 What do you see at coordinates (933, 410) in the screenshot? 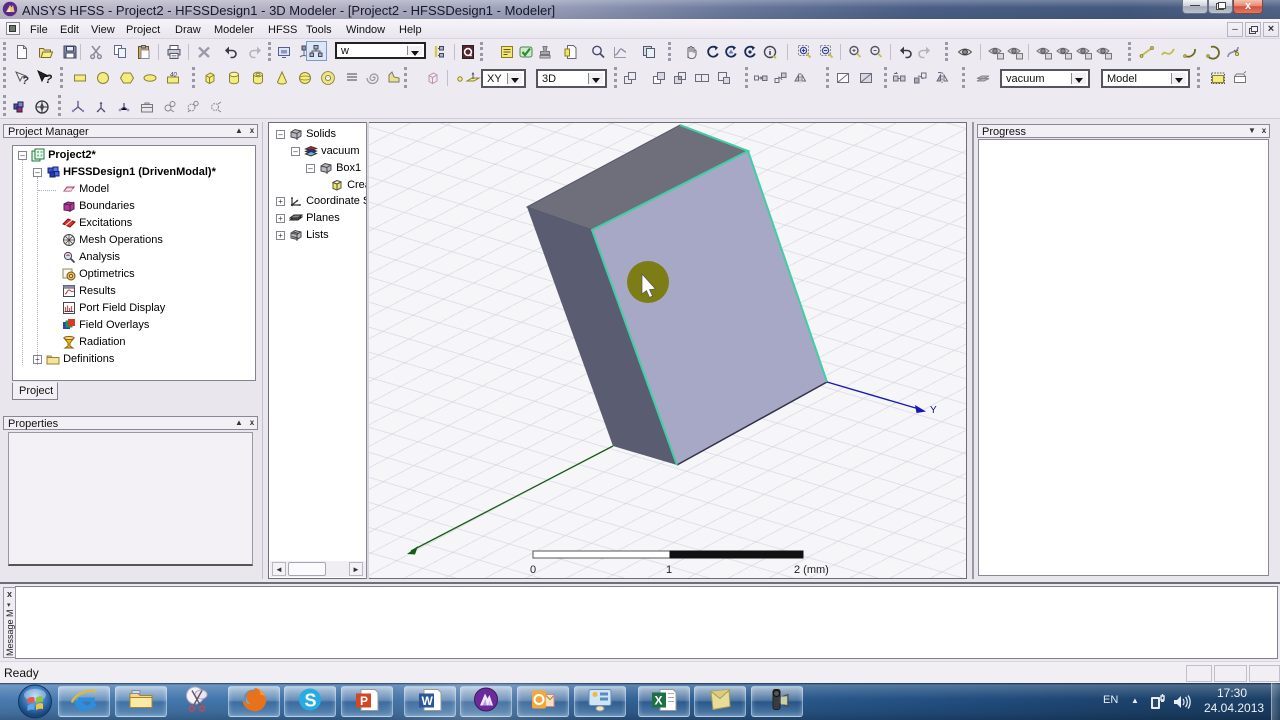
I see `svg-text: Y` at bounding box center [933, 410].